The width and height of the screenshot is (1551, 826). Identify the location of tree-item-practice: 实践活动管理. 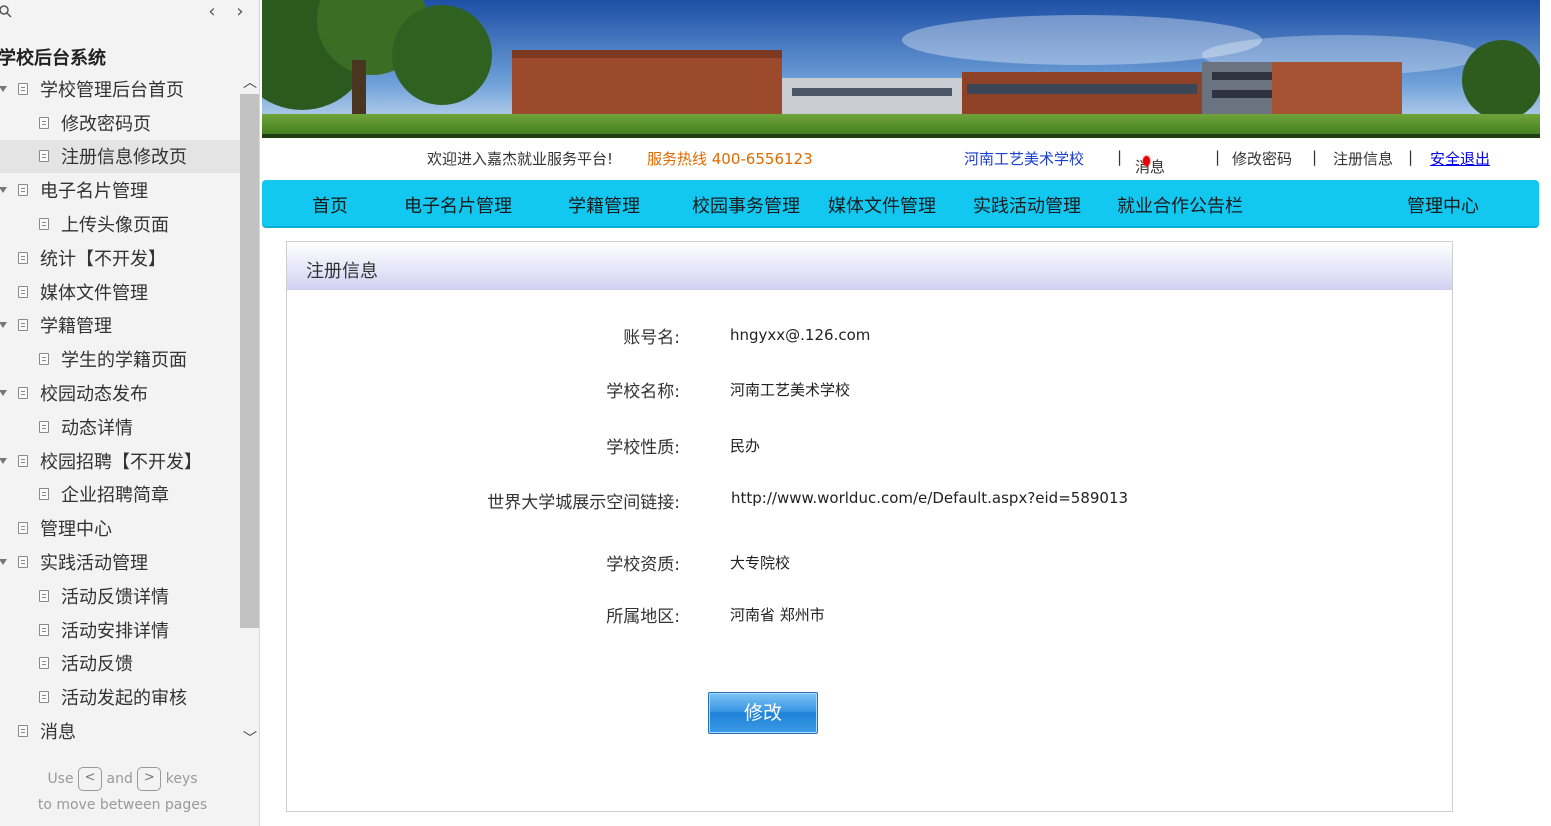
(120, 562).